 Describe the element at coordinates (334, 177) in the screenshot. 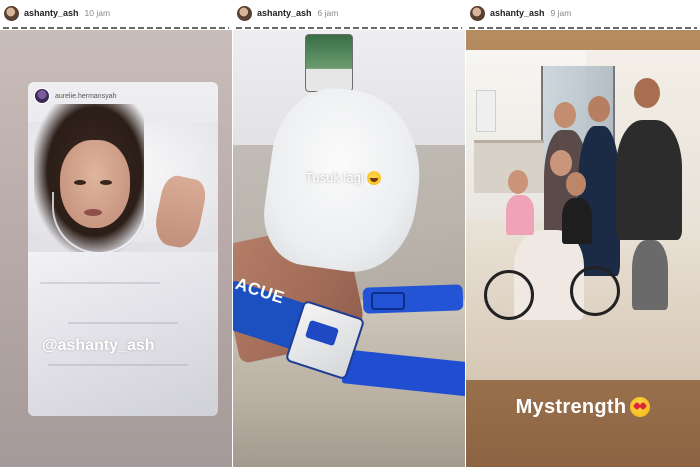

I see `caption-label: Tusuk lagi` at that location.